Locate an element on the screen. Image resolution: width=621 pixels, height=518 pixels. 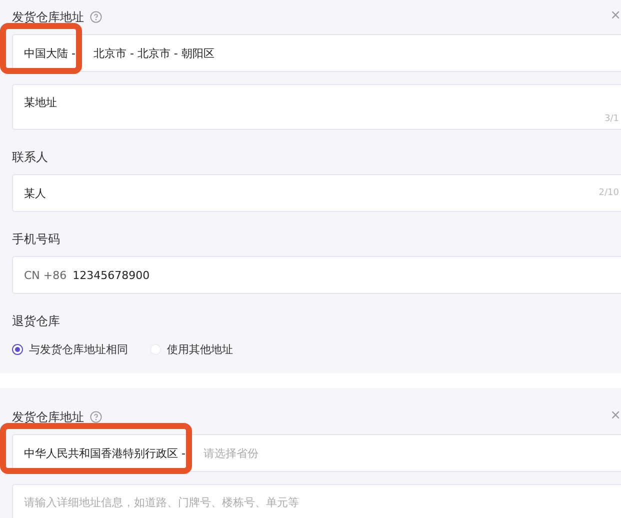
field-label: 手机号码 is located at coordinates (36, 239).